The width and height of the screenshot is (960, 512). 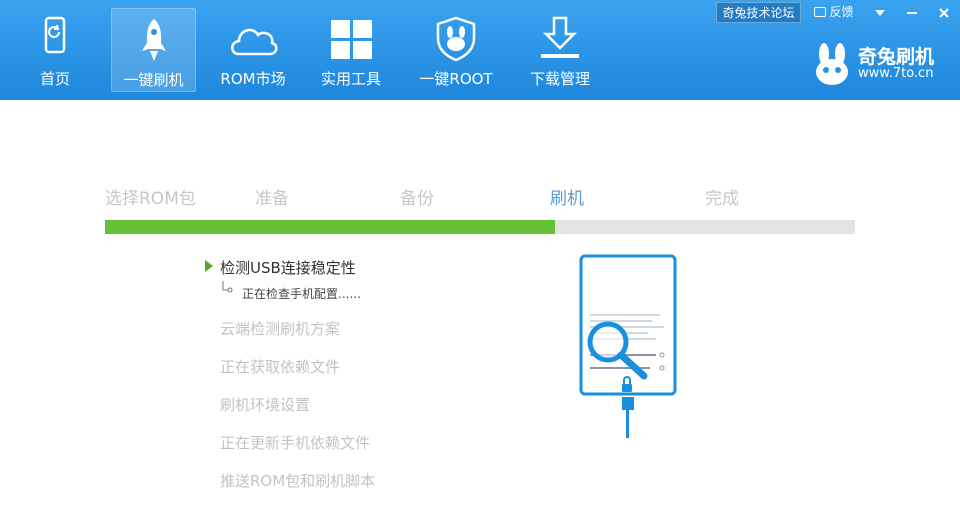 What do you see at coordinates (832, 64) in the screenshot?
I see `rabbit-logo-icon` at bounding box center [832, 64].